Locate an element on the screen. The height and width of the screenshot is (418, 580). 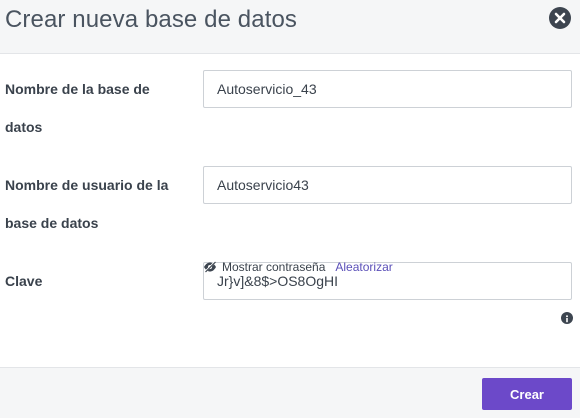
db-name-input is located at coordinates (387, 89).